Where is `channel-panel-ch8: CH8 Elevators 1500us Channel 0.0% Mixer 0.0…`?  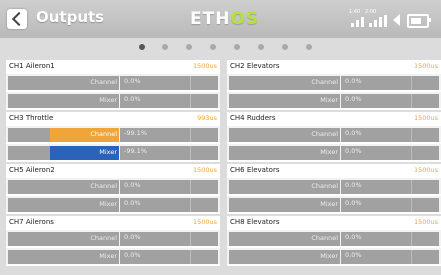 channel-panel-ch8: CH8 Elevators 1500us Channel 0.0% Mixer 0.0… is located at coordinates (334, 241).